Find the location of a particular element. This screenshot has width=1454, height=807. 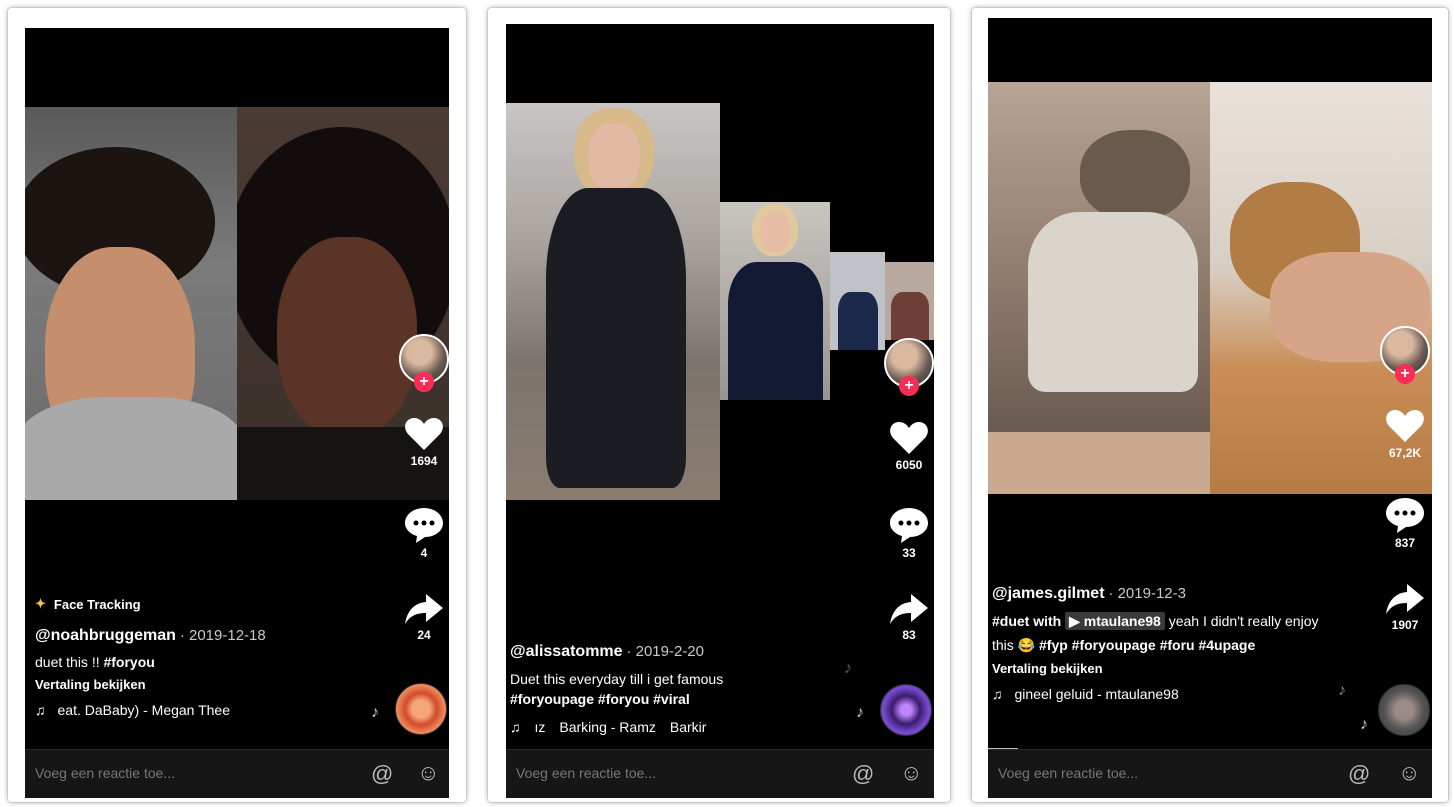

like-button: 67,2K is located at coordinates (1405, 434).